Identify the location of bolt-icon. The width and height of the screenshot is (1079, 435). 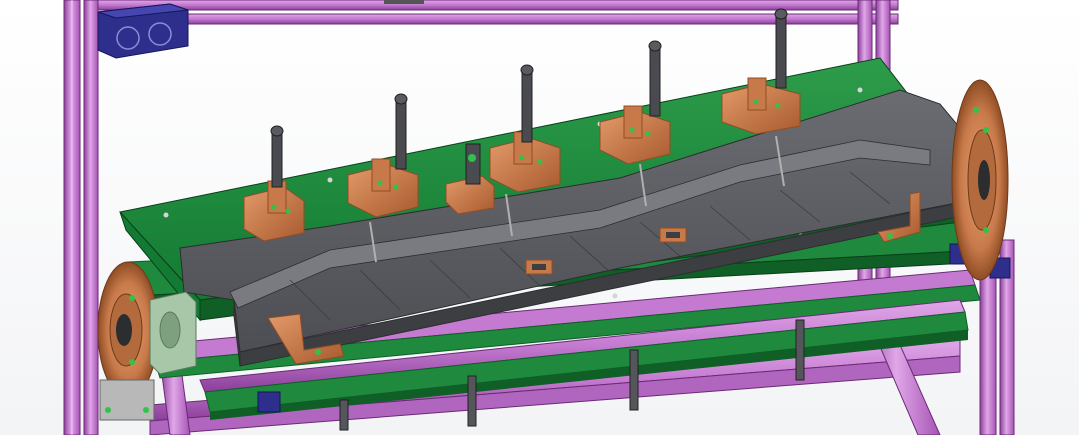
(274, 207).